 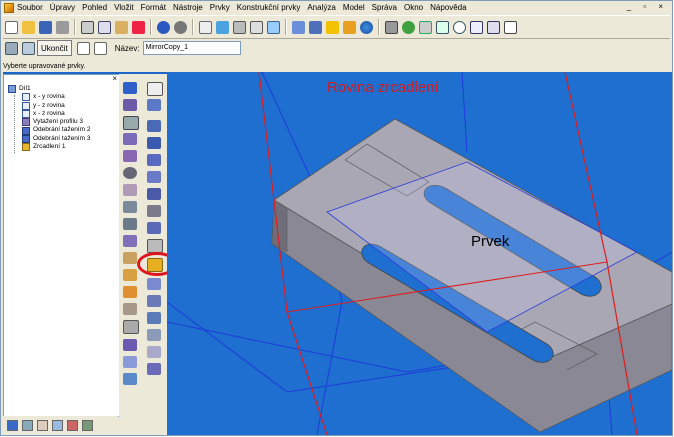 What do you see at coordinates (154, 194) in the screenshot?
I see `split-icon` at bounding box center [154, 194].